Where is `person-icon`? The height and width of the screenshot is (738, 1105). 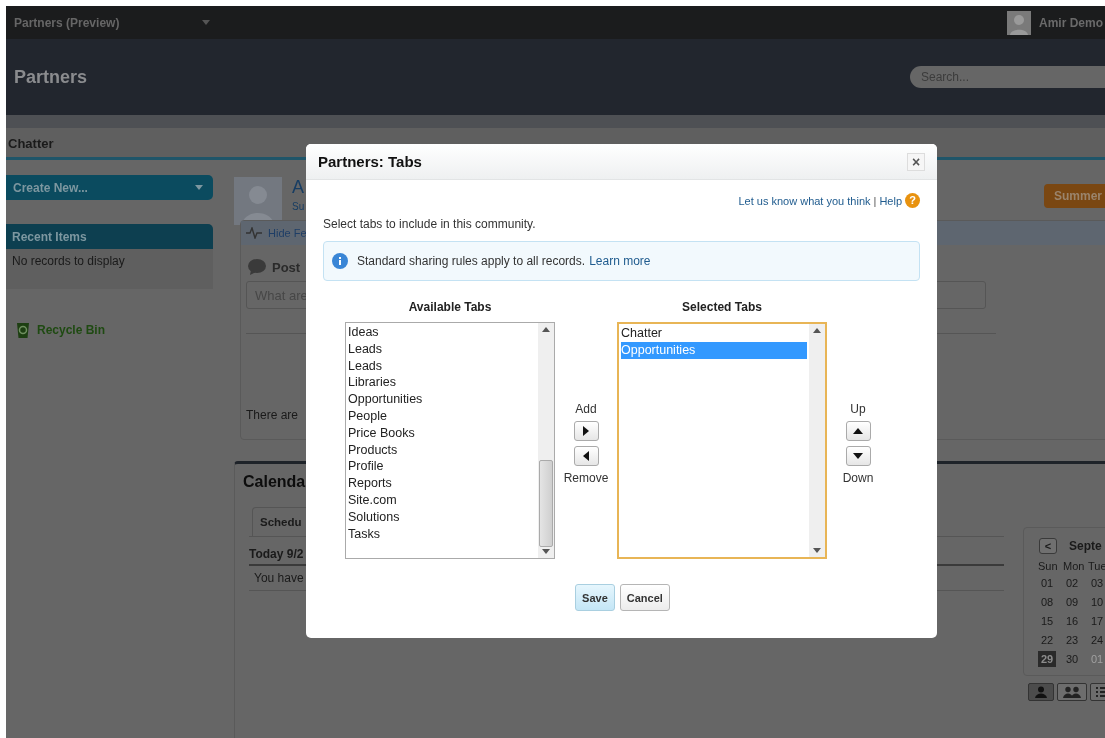
person-icon is located at coordinates (1041, 692).